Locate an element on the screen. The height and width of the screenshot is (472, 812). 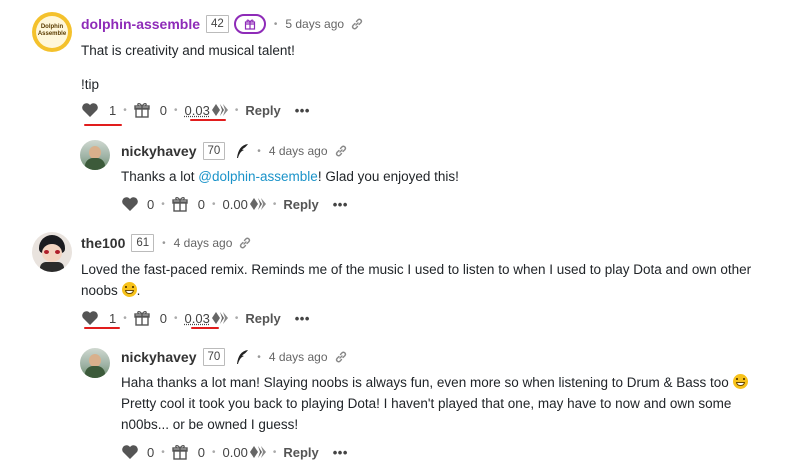
comment-text: !tip is located at coordinates (90, 84).